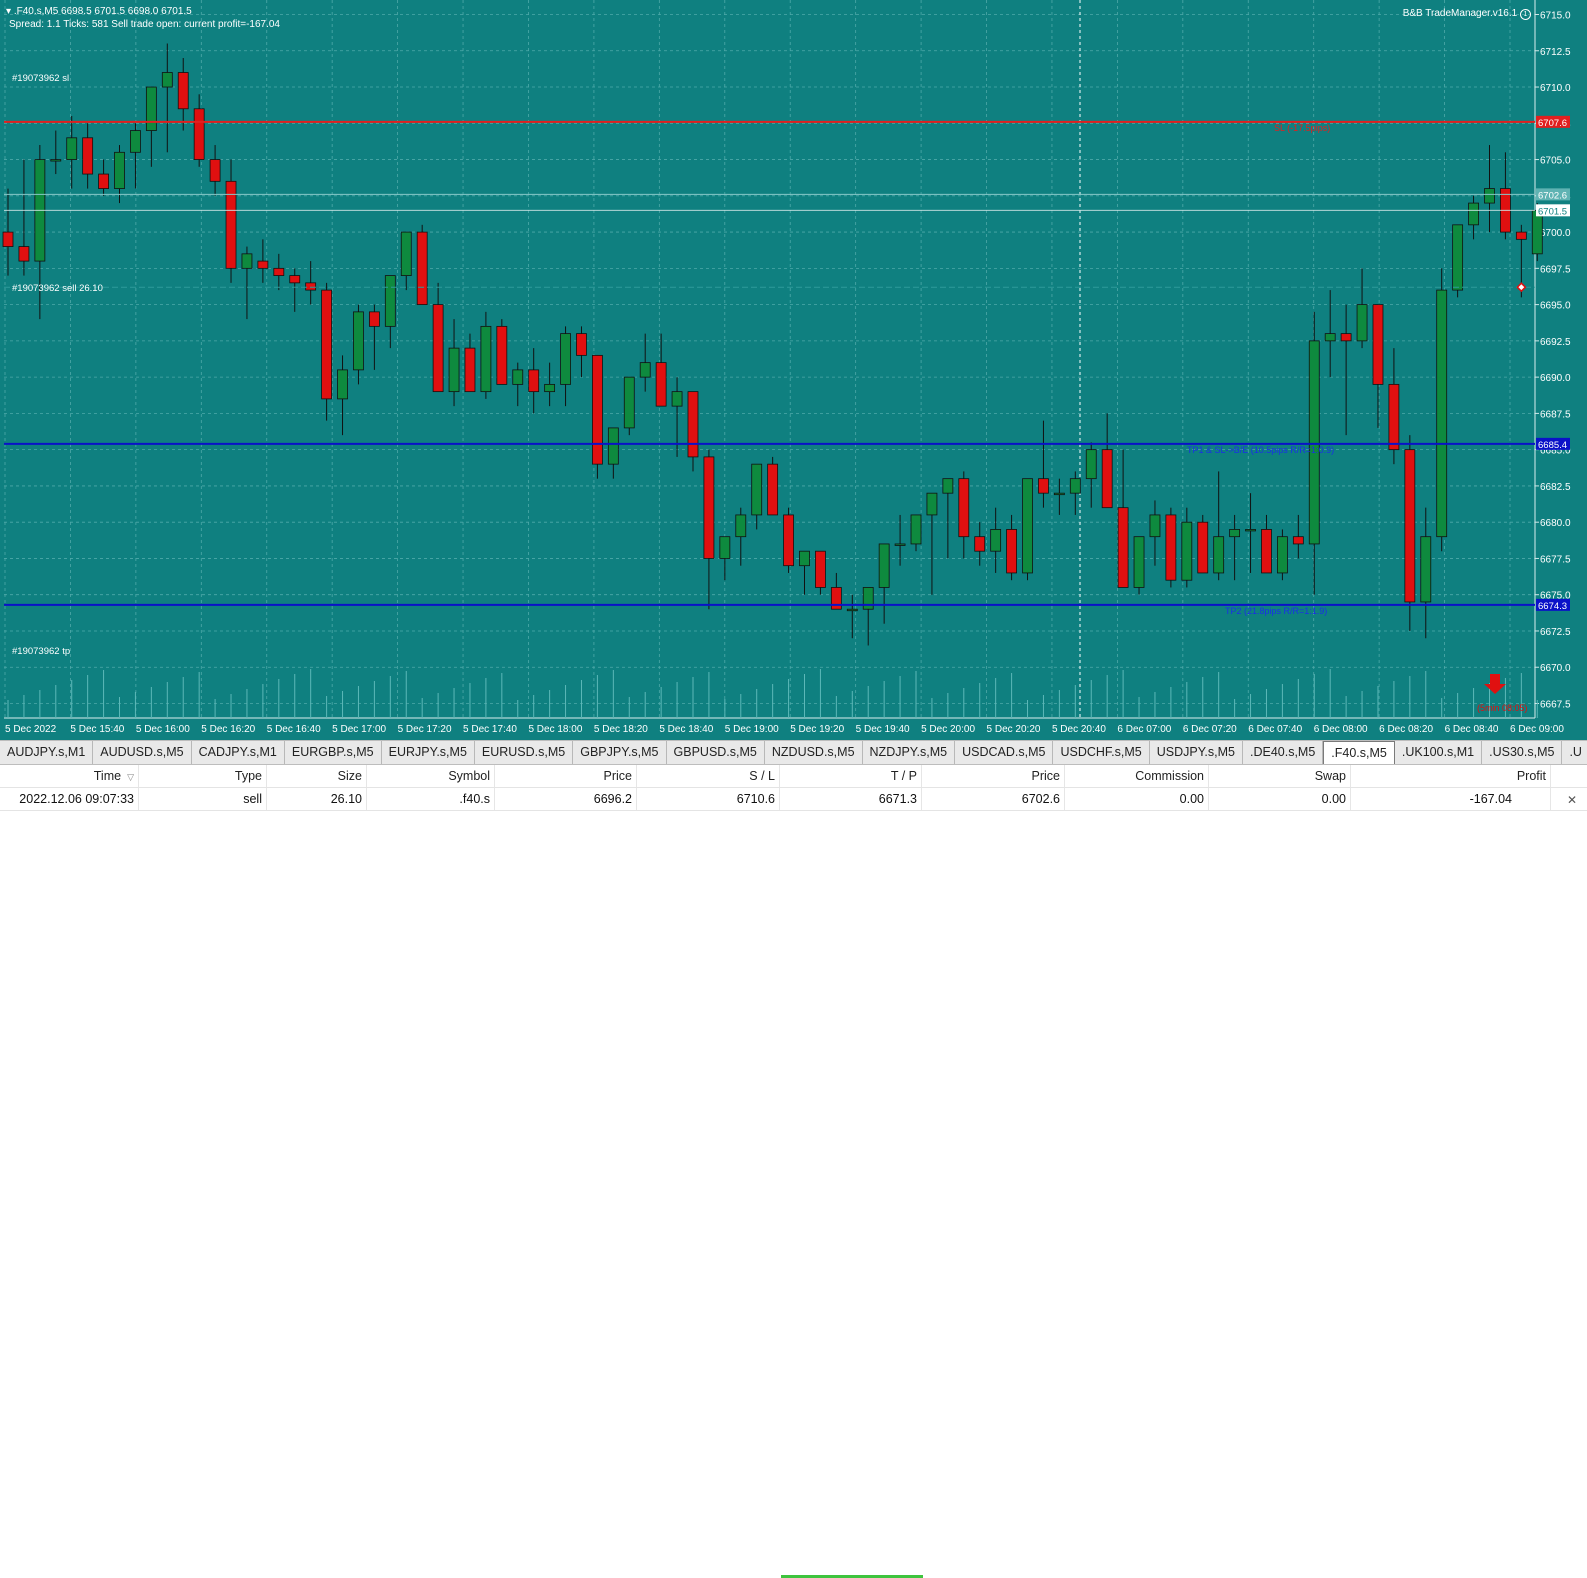  Describe the element at coordinates (1196, 752) in the screenshot. I see `tab-usdjpy-s-m5: USDJPY.s,M5` at that location.